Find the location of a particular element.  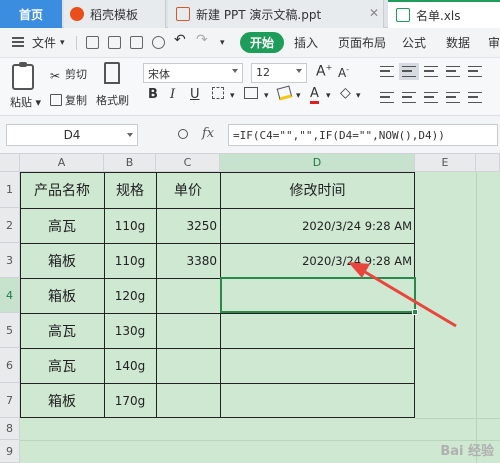

tab-template: 稻壳模板 is located at coordinates (115, 14).